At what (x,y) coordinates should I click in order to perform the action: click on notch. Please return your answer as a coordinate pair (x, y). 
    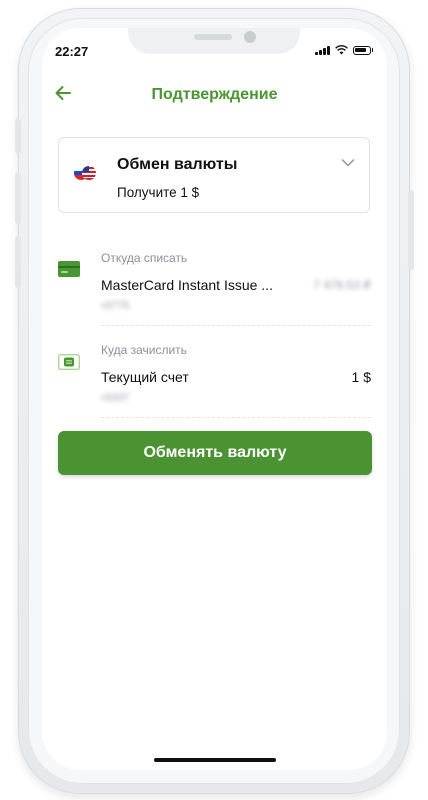
    Looking at the image, I should click on (214, 41).